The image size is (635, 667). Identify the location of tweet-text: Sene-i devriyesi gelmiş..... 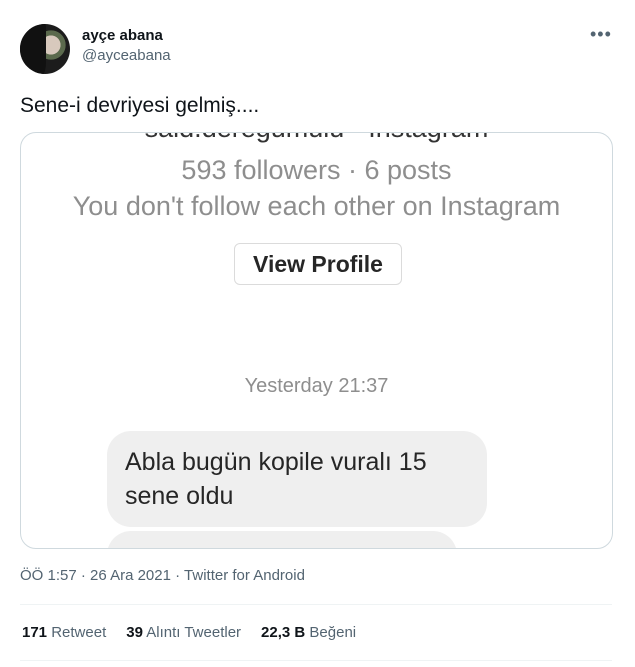
(140, 105).